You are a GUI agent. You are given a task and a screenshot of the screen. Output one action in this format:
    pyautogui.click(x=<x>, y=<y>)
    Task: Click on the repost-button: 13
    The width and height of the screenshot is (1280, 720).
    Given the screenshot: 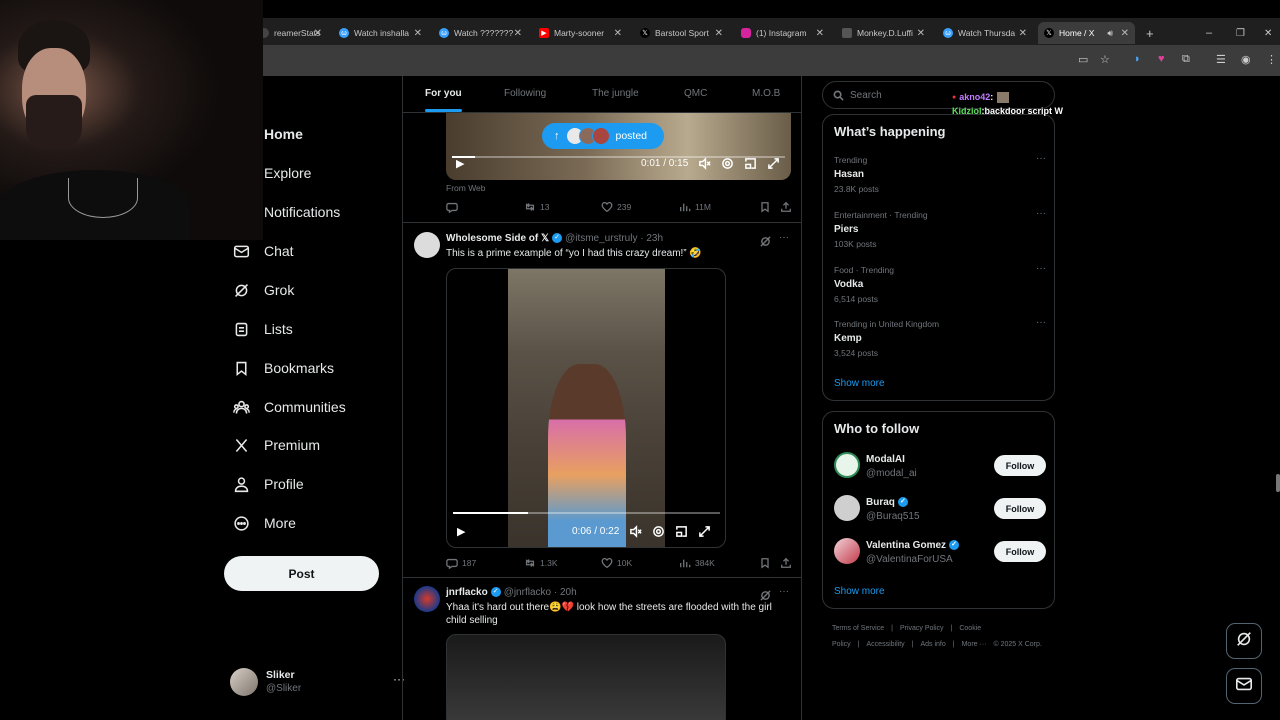 What is the action you would take?
    pyautogui.click(x=536, y=207)
    